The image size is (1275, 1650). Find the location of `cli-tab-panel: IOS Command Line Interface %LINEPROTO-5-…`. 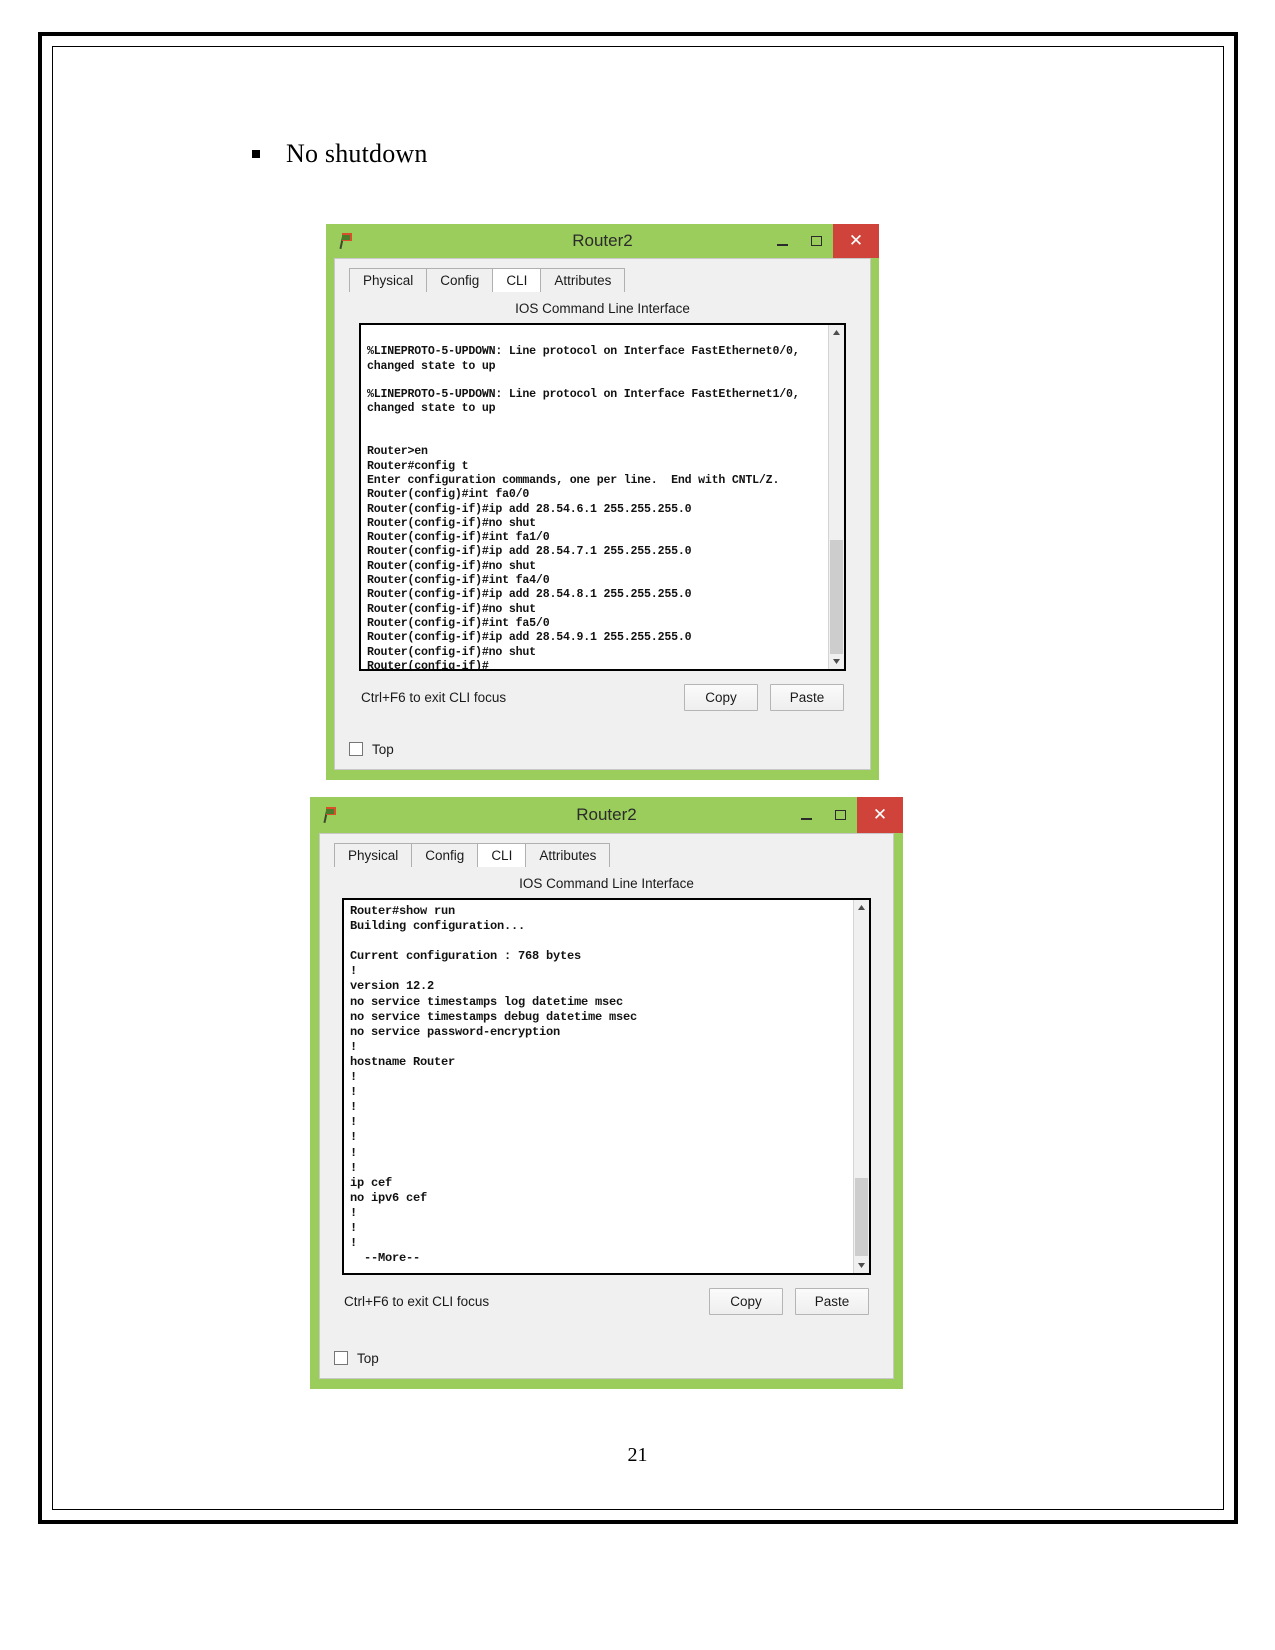

cli-tab-panel: IOS Command Line Interface %LINEPROTO-5-… is located at coordinates (602, 509).